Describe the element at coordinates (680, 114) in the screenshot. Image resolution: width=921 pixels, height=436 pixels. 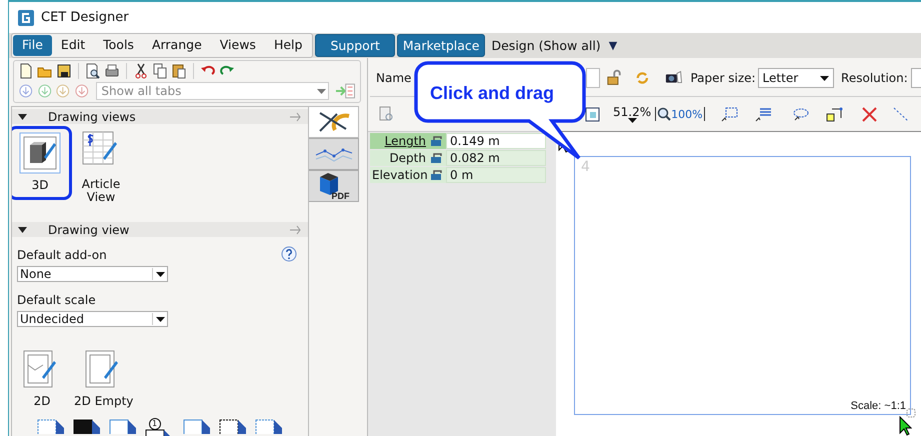
I see `zoom-reset-button: 100%` at that location.